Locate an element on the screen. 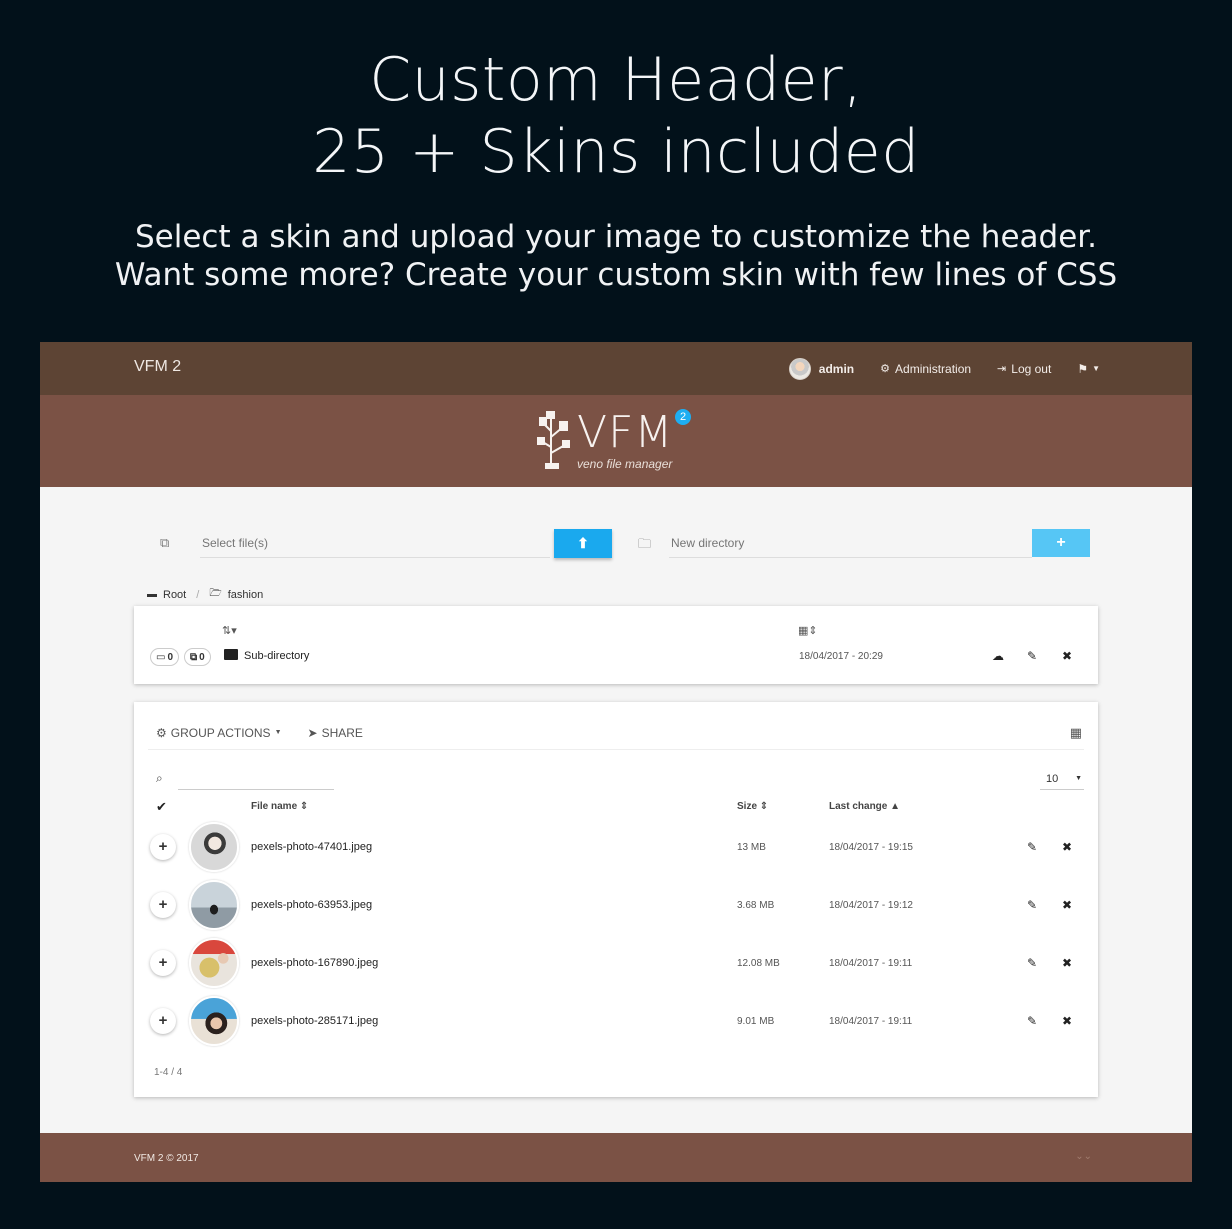 This screenshot has width=1232, height=1229. tree-icon is located at coordinates (553, 440).